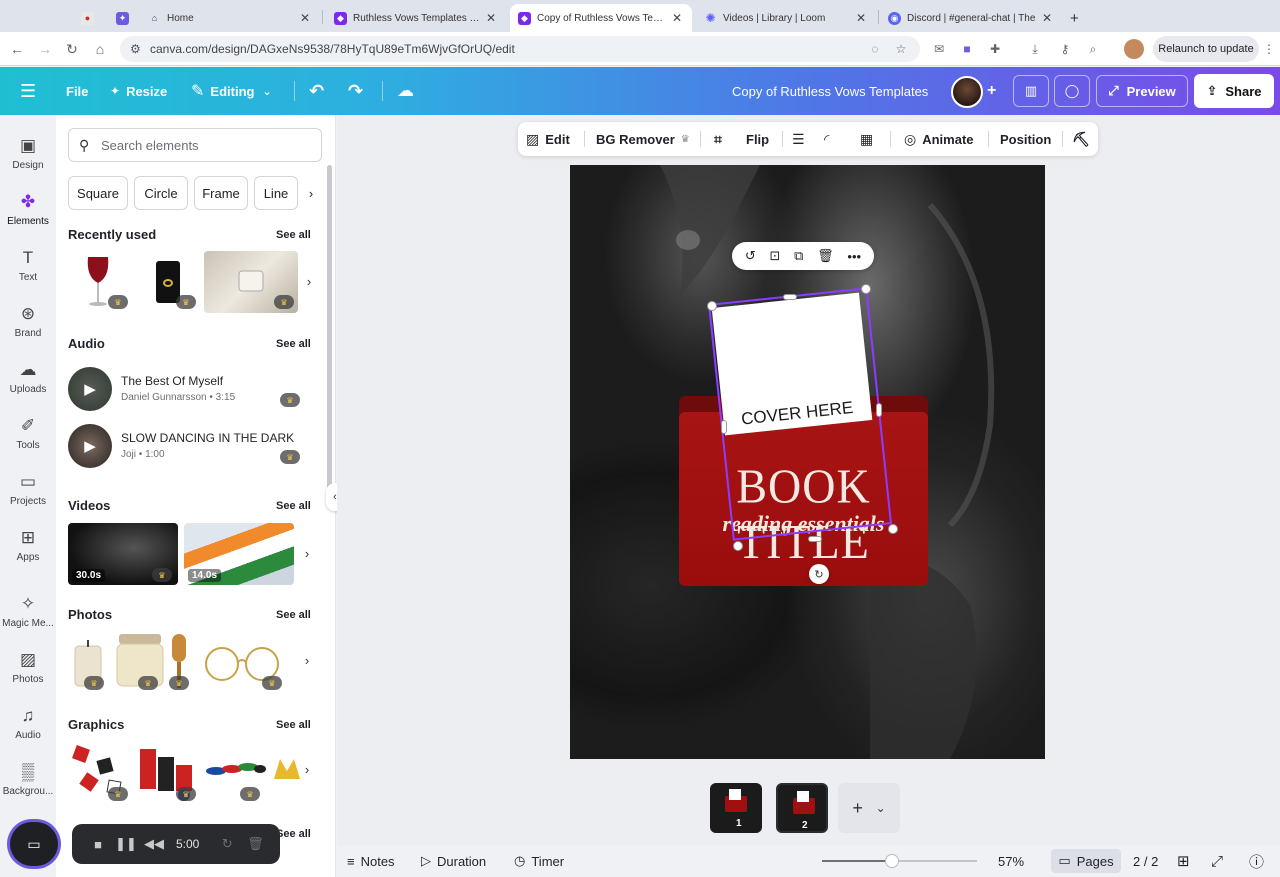 The width and height of the screenshot is (1280, 877). Describe the element at coordinates (28, 667) in the screenshot. I see `rail-item-photos: ▨ Photos` at that location.